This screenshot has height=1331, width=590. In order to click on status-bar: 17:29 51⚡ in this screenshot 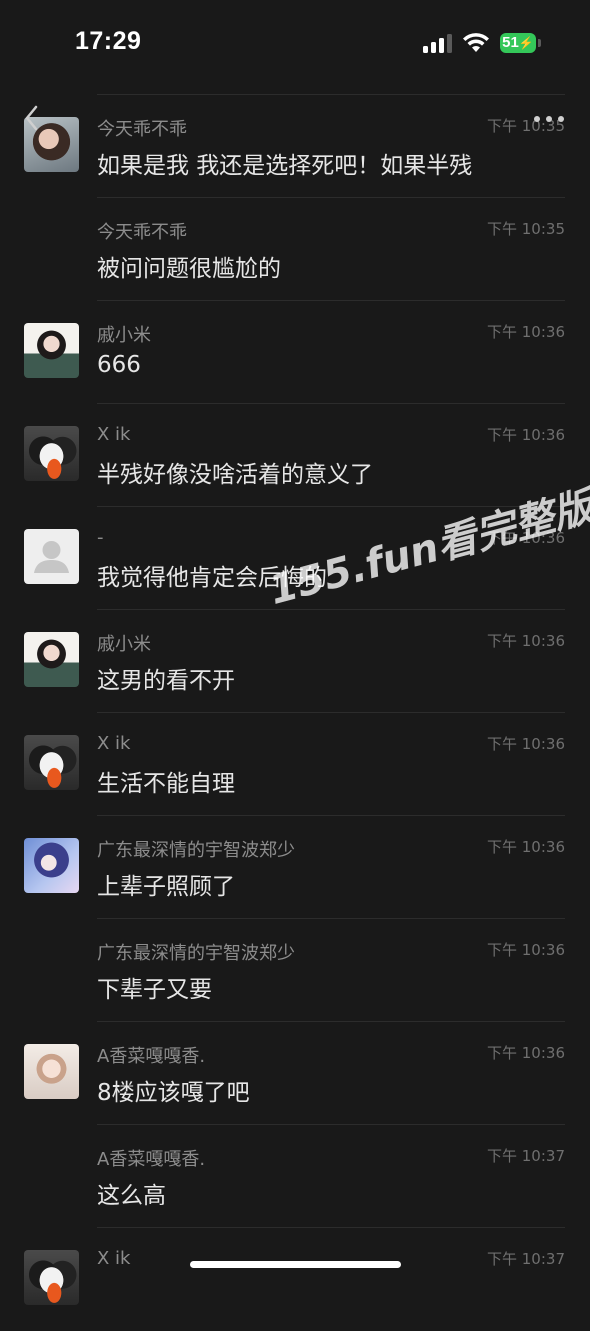, I will do `click(295, 45)`.